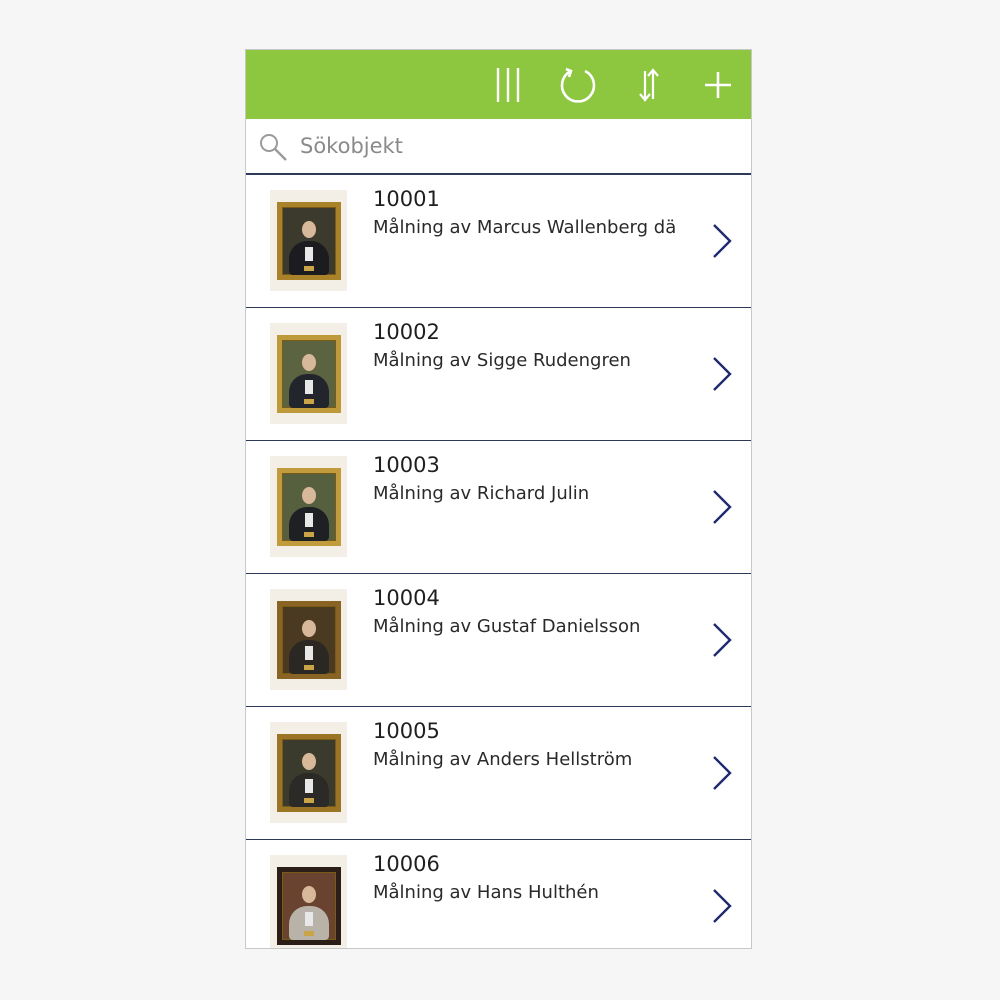 This screenshot has width=1000, height=1000. I want to click on item-subtitle: Målning av Hans Hulthén, so click(486, 892).